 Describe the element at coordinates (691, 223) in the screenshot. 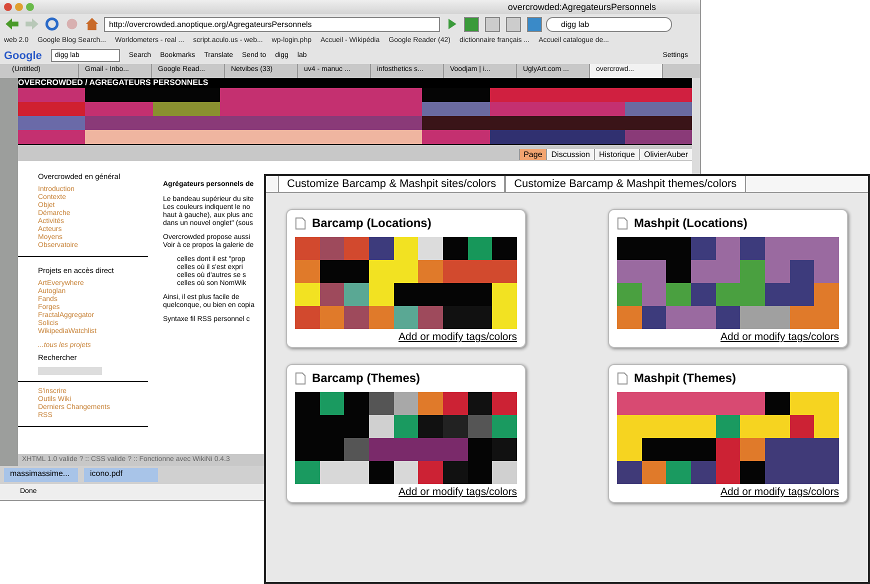

I see `card-title: Mashpit (Locations)` at that location.